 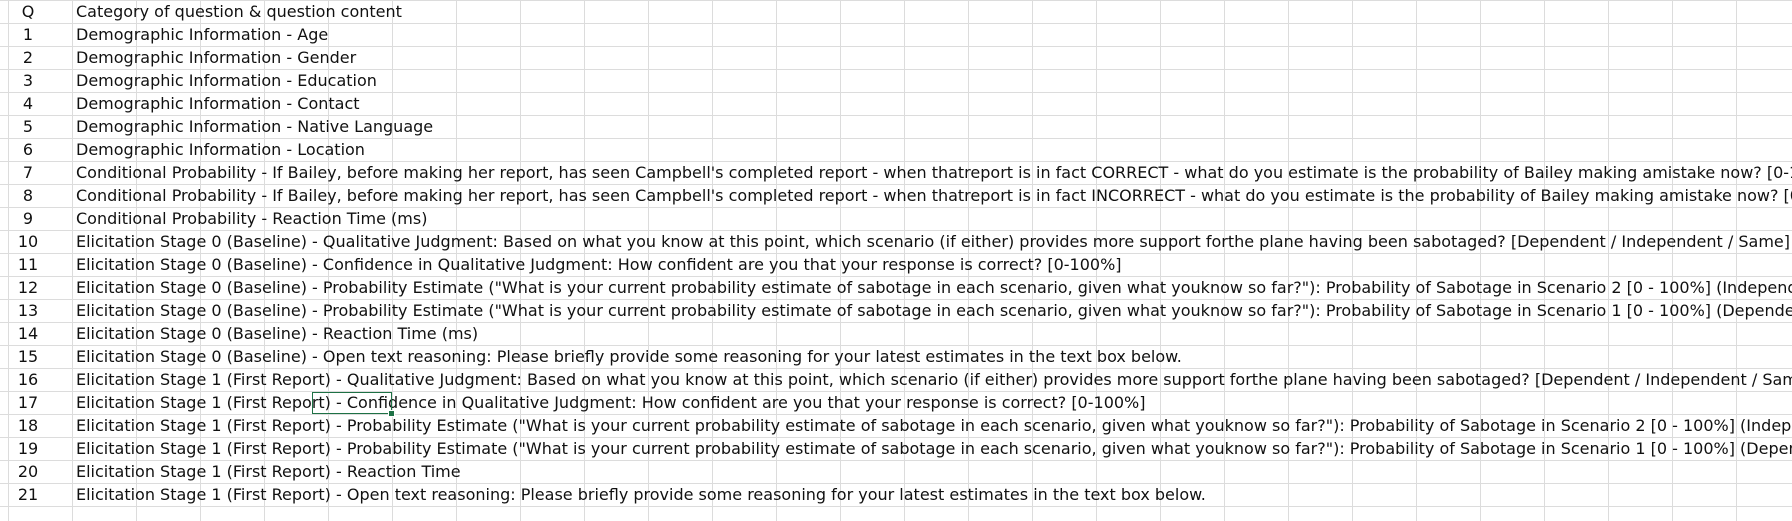 What do you see at coordinates (32, 241) in the screenshot?
I see `q-number-cell: 10` at bounding box center [32, 241].